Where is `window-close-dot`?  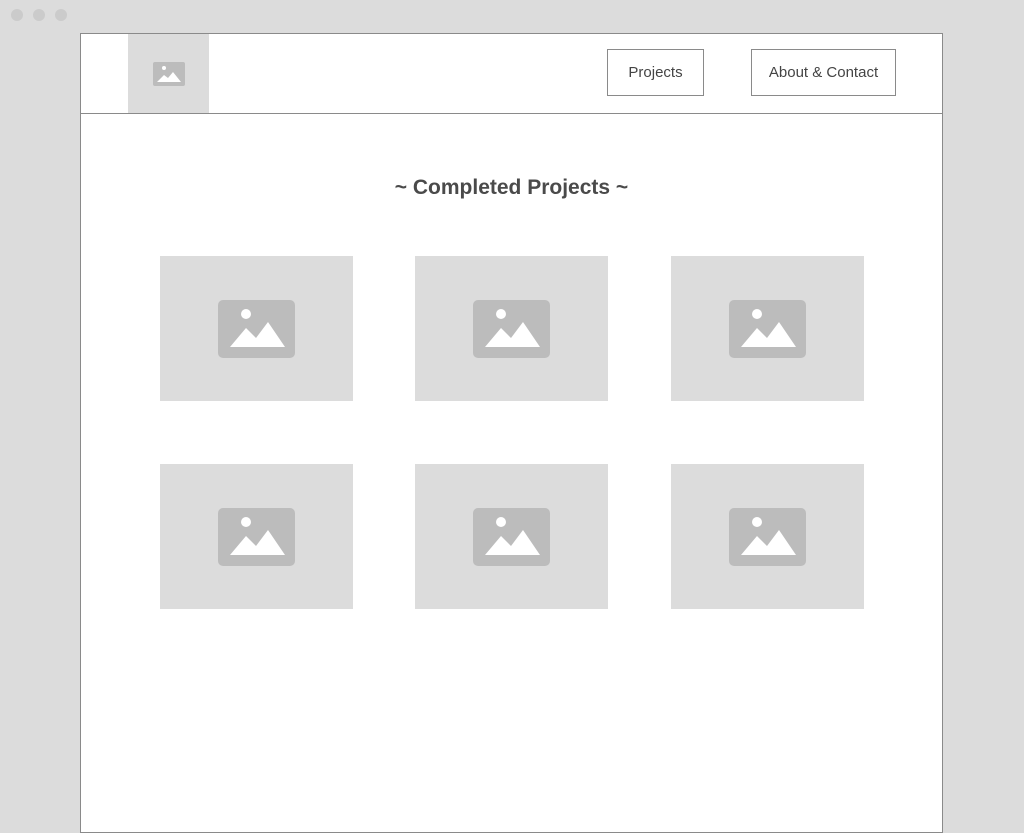
window-close-dot is located at coordinates (17, 15).